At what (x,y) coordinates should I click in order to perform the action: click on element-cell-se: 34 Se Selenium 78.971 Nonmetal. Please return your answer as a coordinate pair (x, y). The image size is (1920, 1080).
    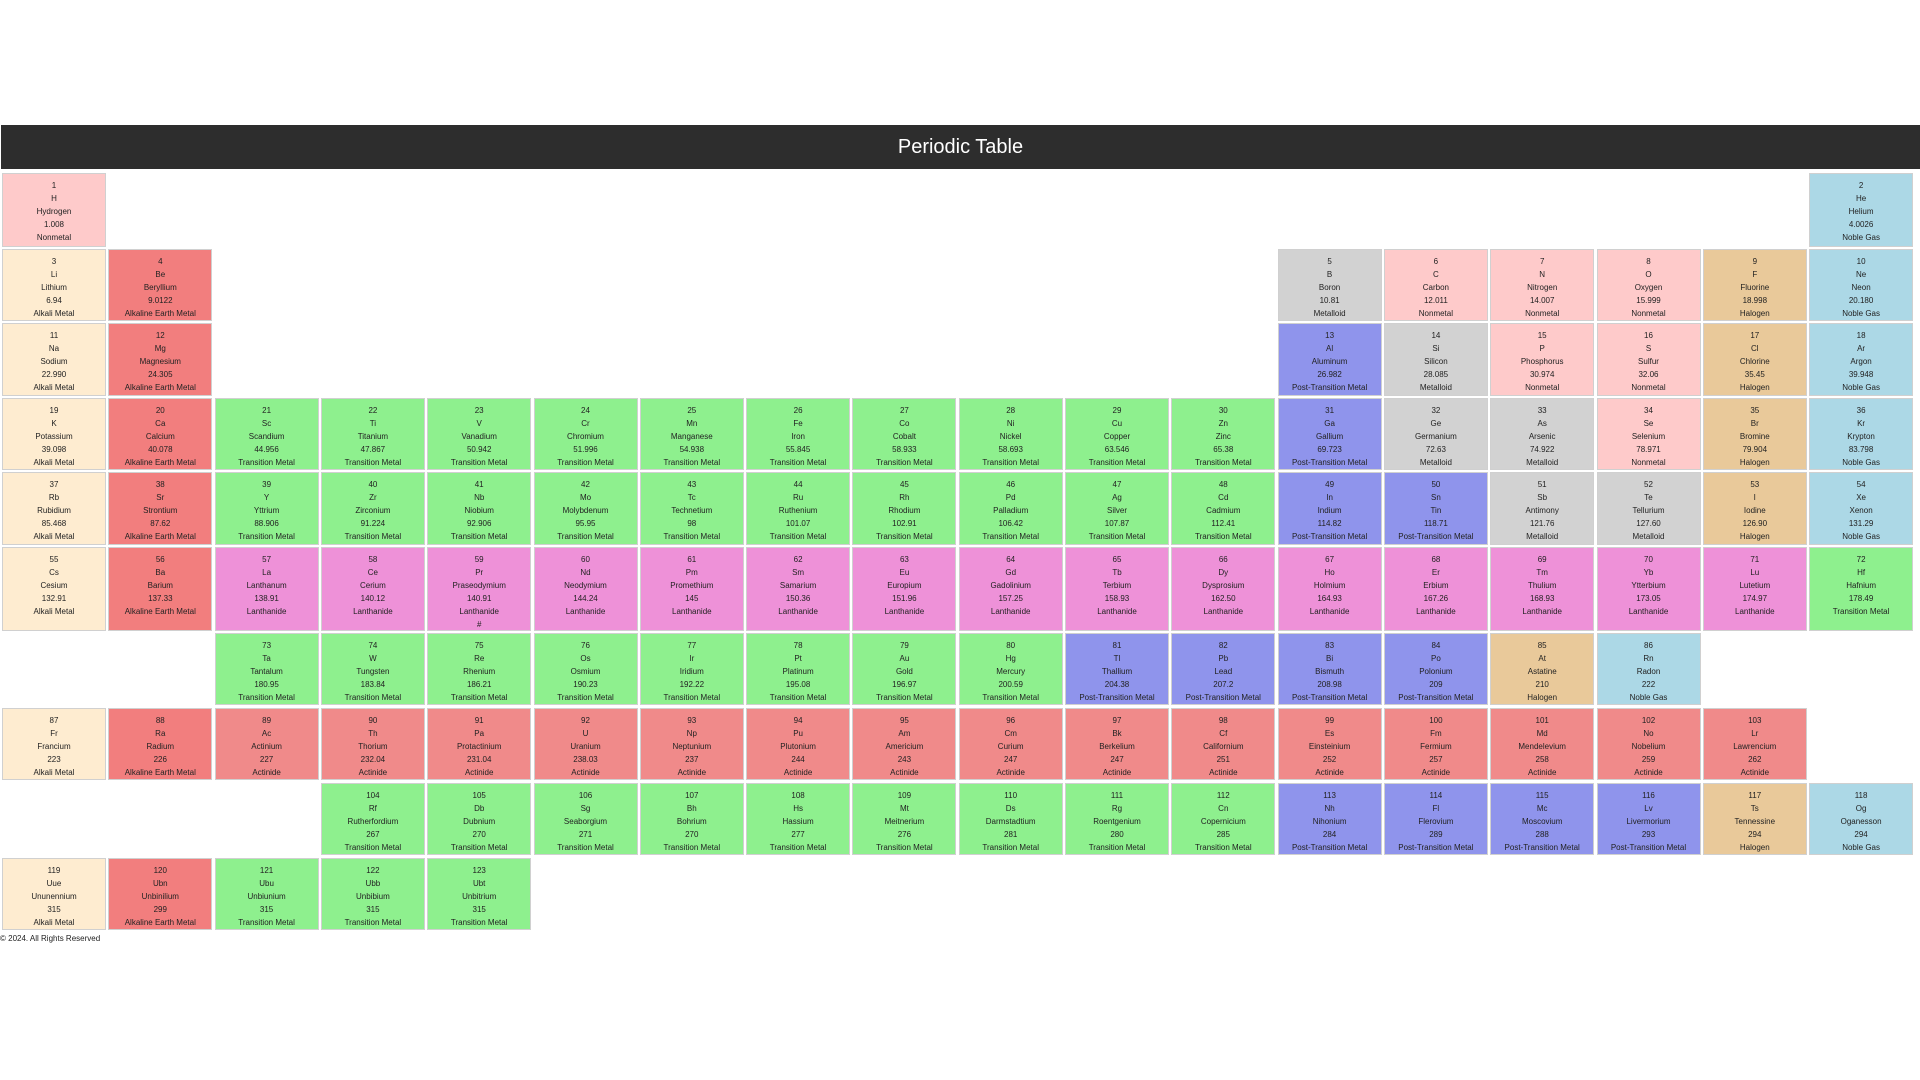
    Looking at the image, I should click on (1648, 434).